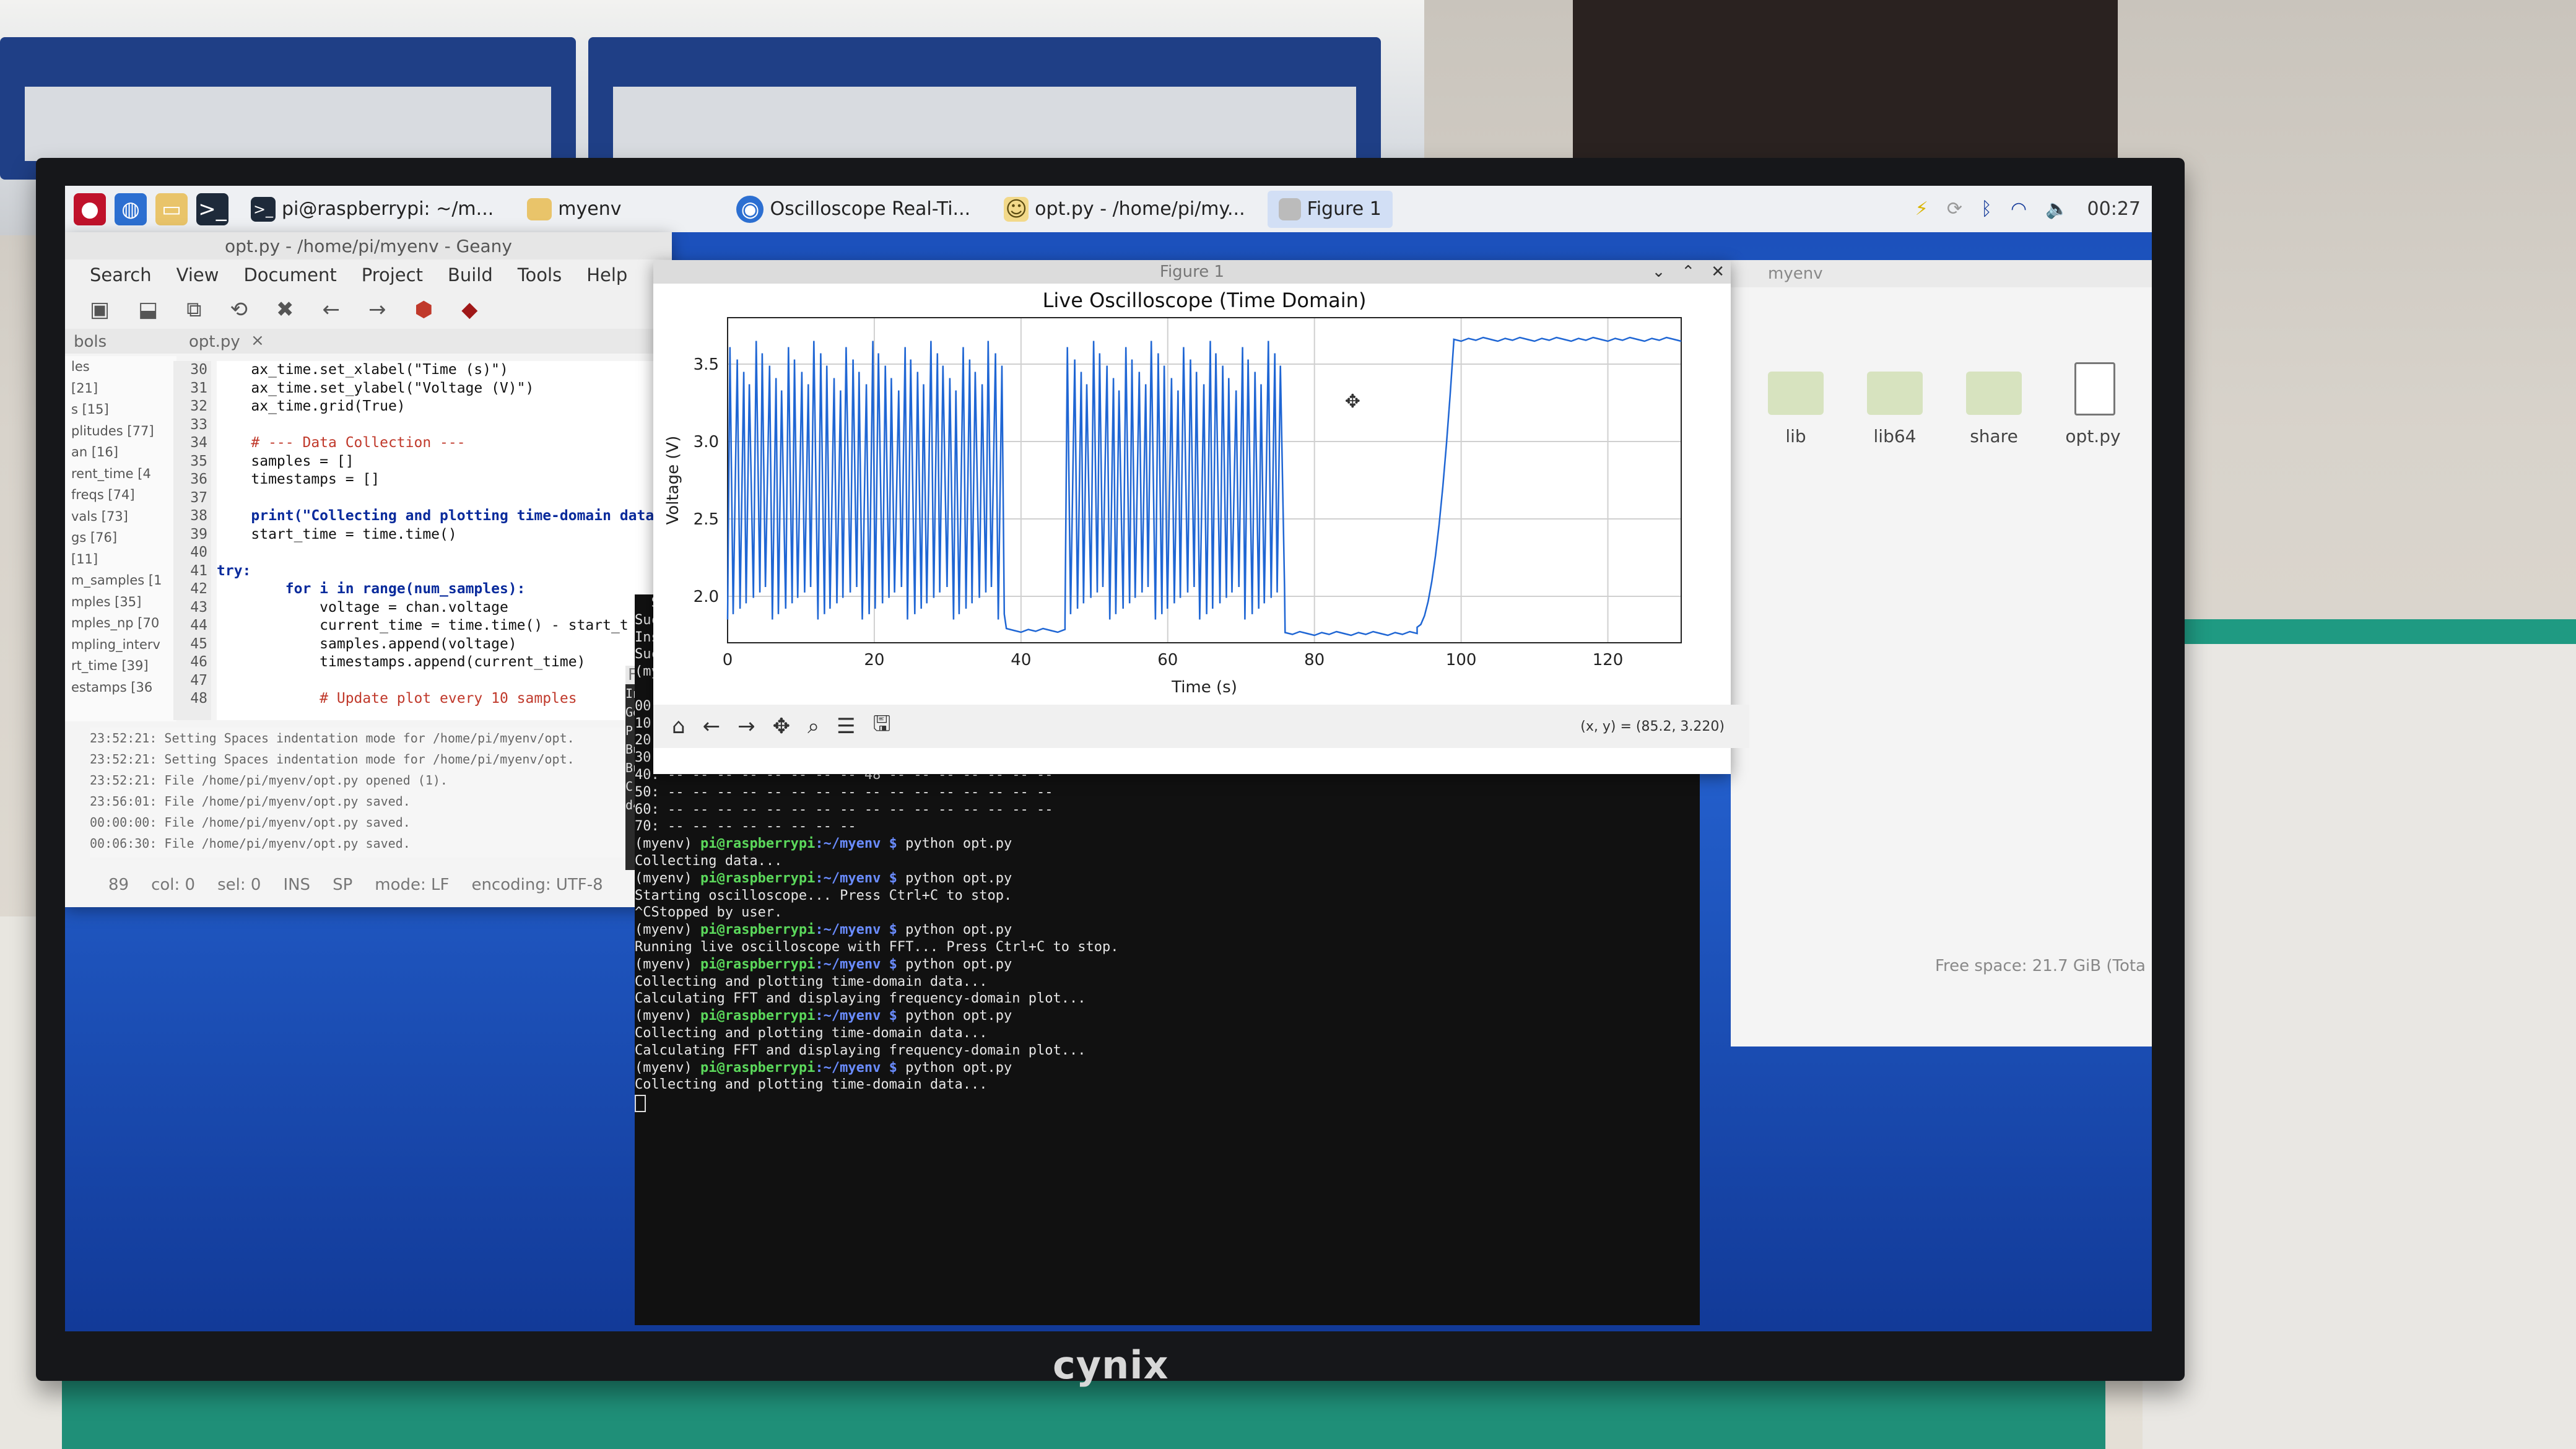  I want to click on close-icon: ✖, so click(285, 309).